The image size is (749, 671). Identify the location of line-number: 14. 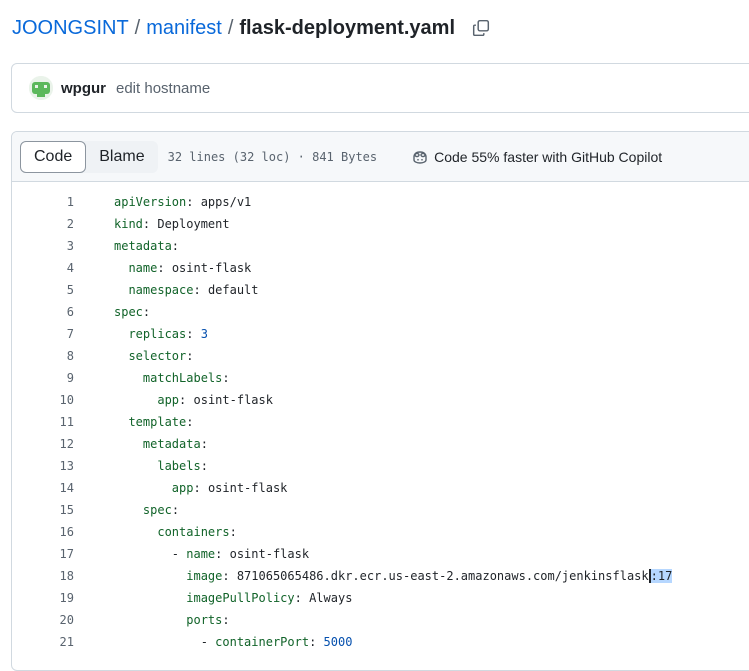
(43, 488).